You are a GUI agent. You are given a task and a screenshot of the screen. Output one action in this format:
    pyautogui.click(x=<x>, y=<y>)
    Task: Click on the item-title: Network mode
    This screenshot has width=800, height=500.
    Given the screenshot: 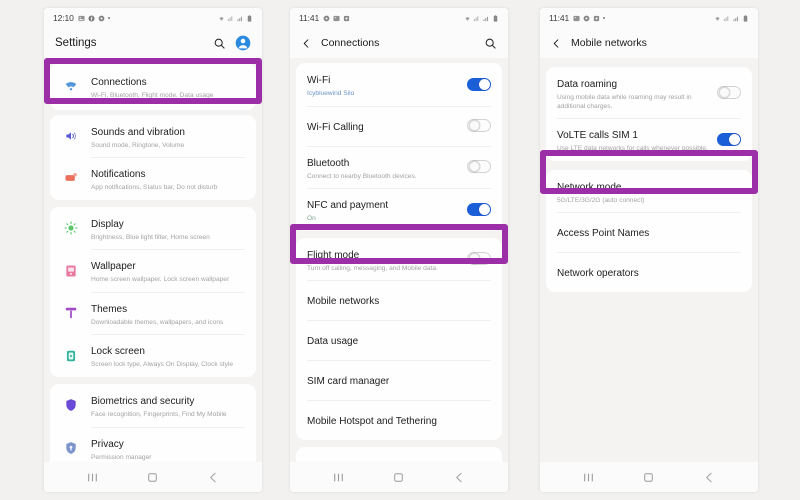 What is the action you would take?
    pyautogui.click(x=589, y=187)
    